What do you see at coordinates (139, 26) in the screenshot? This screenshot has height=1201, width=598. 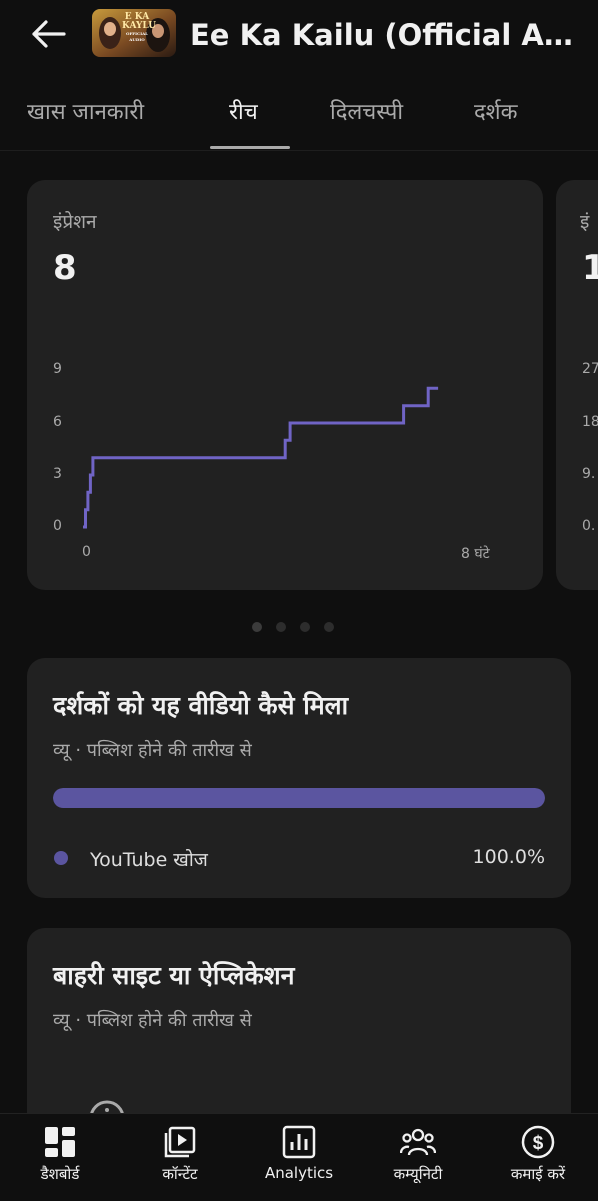 I see `thumbnail-text-2: KAYLU` at bounding box center [139, 26].